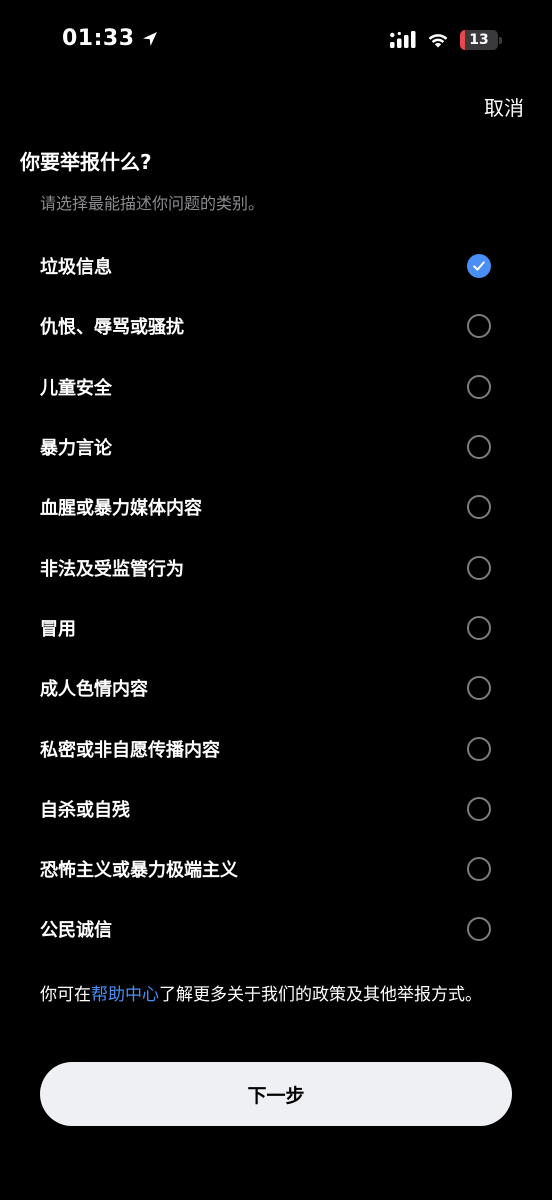 Image resolution: width=552 pixels, height=1200 pixels. Describe the element at coordinates (276, 929) in the screenshot. I see `report-option-civic-integrity: 公民诚信` at that location.